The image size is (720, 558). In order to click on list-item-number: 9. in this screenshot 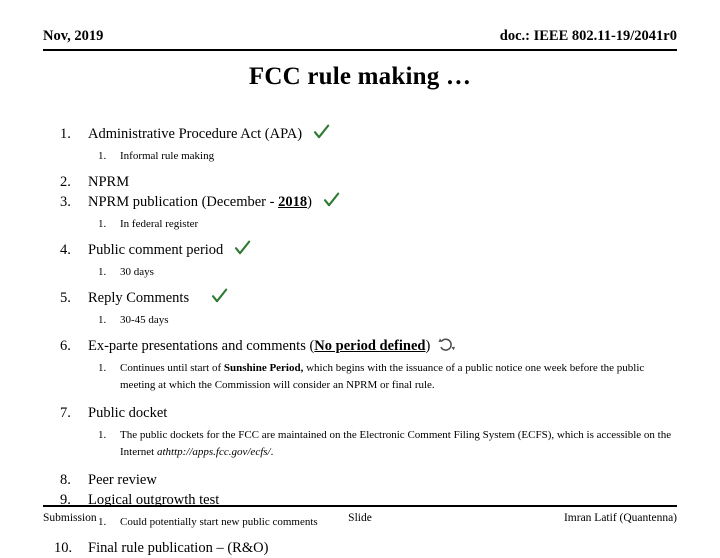, I will do `click(65, 500)`.